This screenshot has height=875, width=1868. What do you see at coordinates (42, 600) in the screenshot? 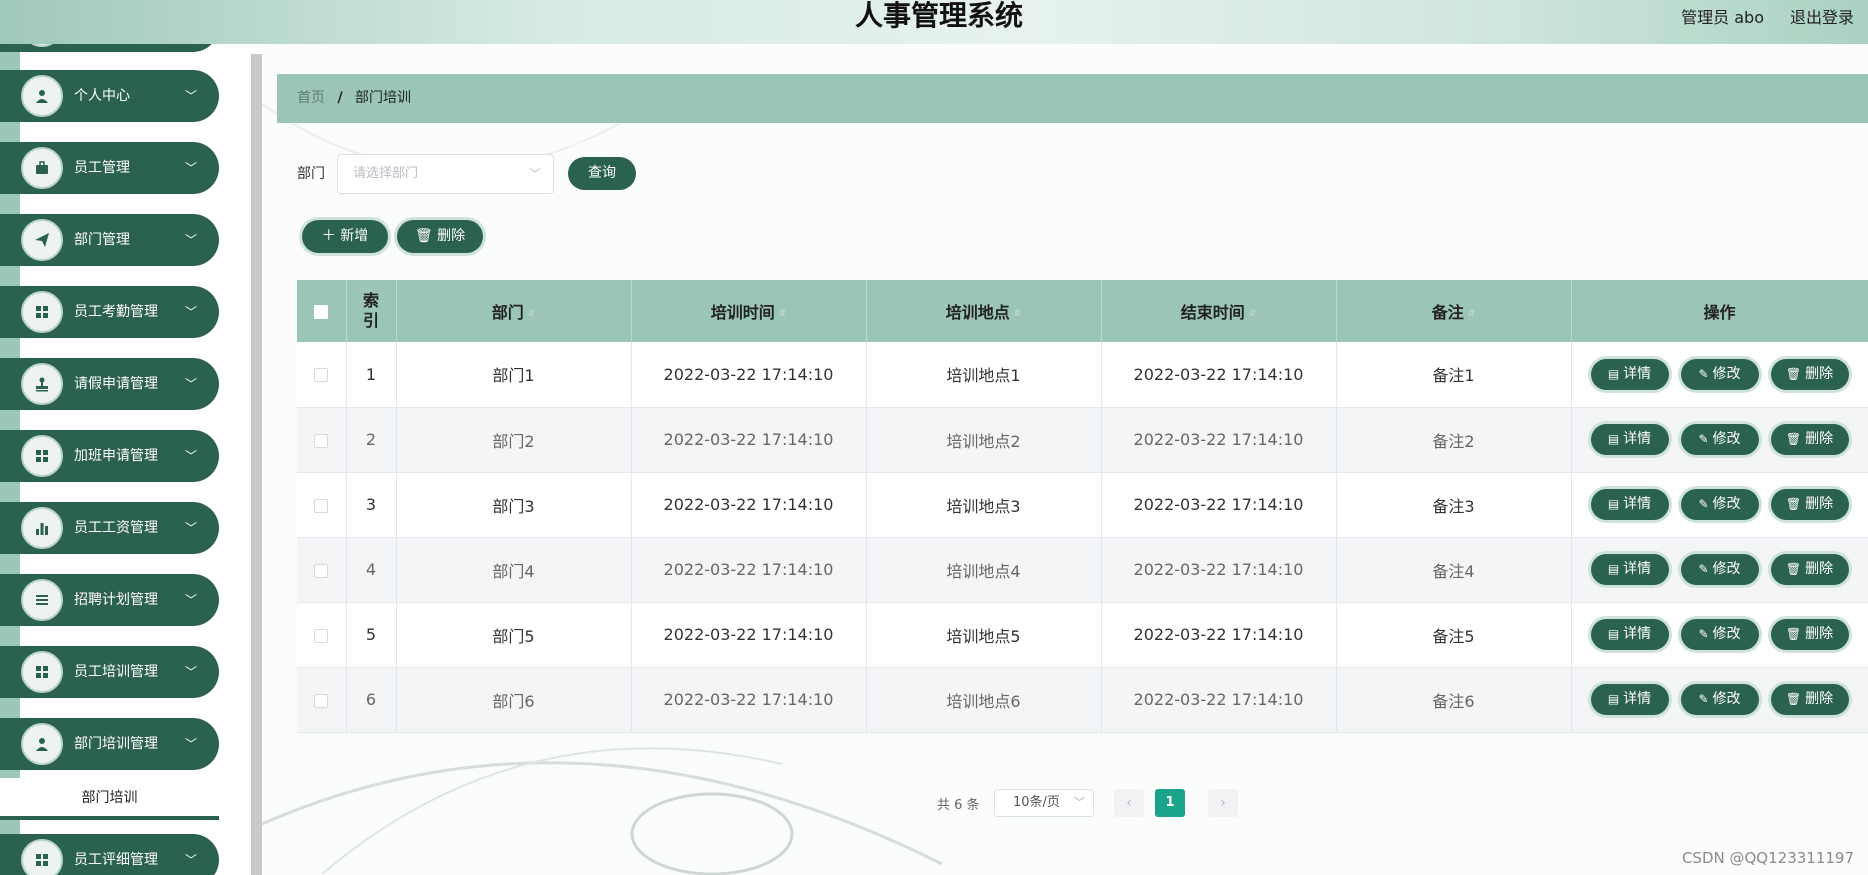
I see `list-icon` at bounding box center [42, 600].